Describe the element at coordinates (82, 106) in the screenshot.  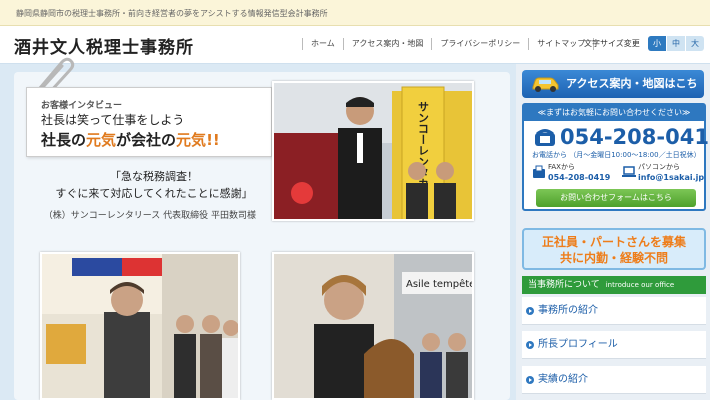
I see `interview-label: お客様インタビュー` at that location.